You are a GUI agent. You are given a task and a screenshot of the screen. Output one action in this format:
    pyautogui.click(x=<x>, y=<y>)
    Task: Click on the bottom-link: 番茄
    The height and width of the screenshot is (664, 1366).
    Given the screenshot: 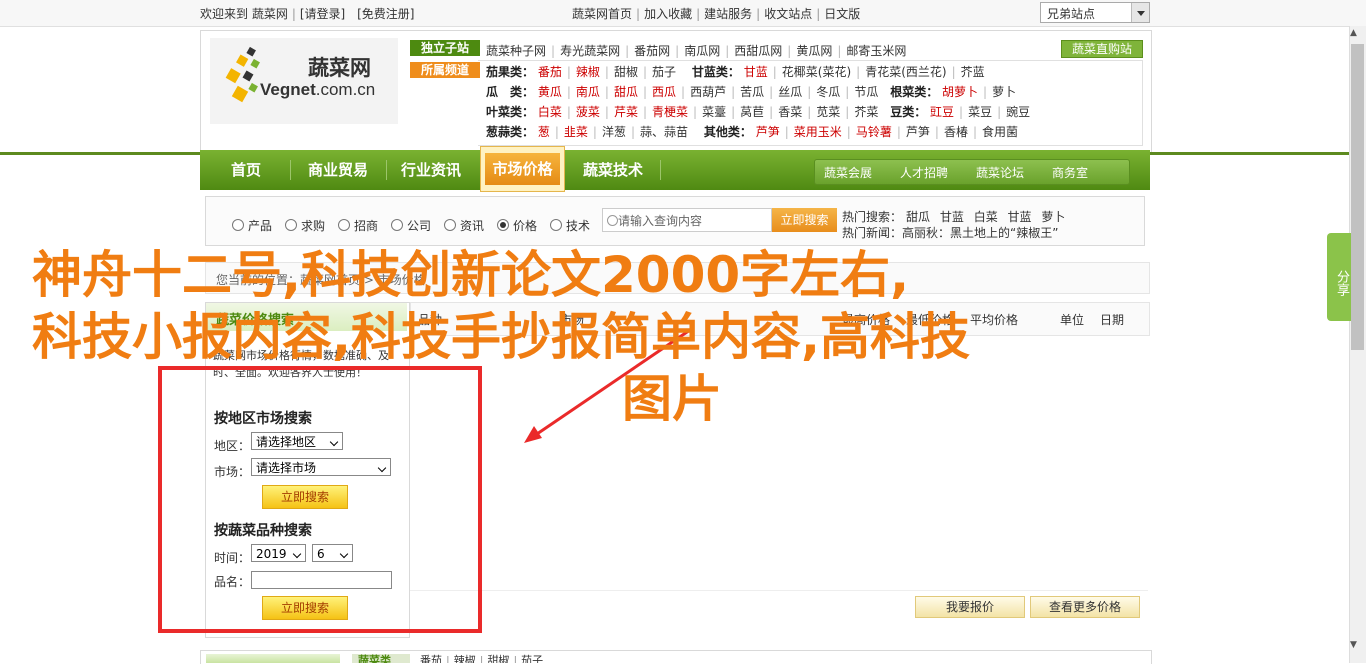 What is the action you would take?
    pyautogui.click(x=431, y=658)
    